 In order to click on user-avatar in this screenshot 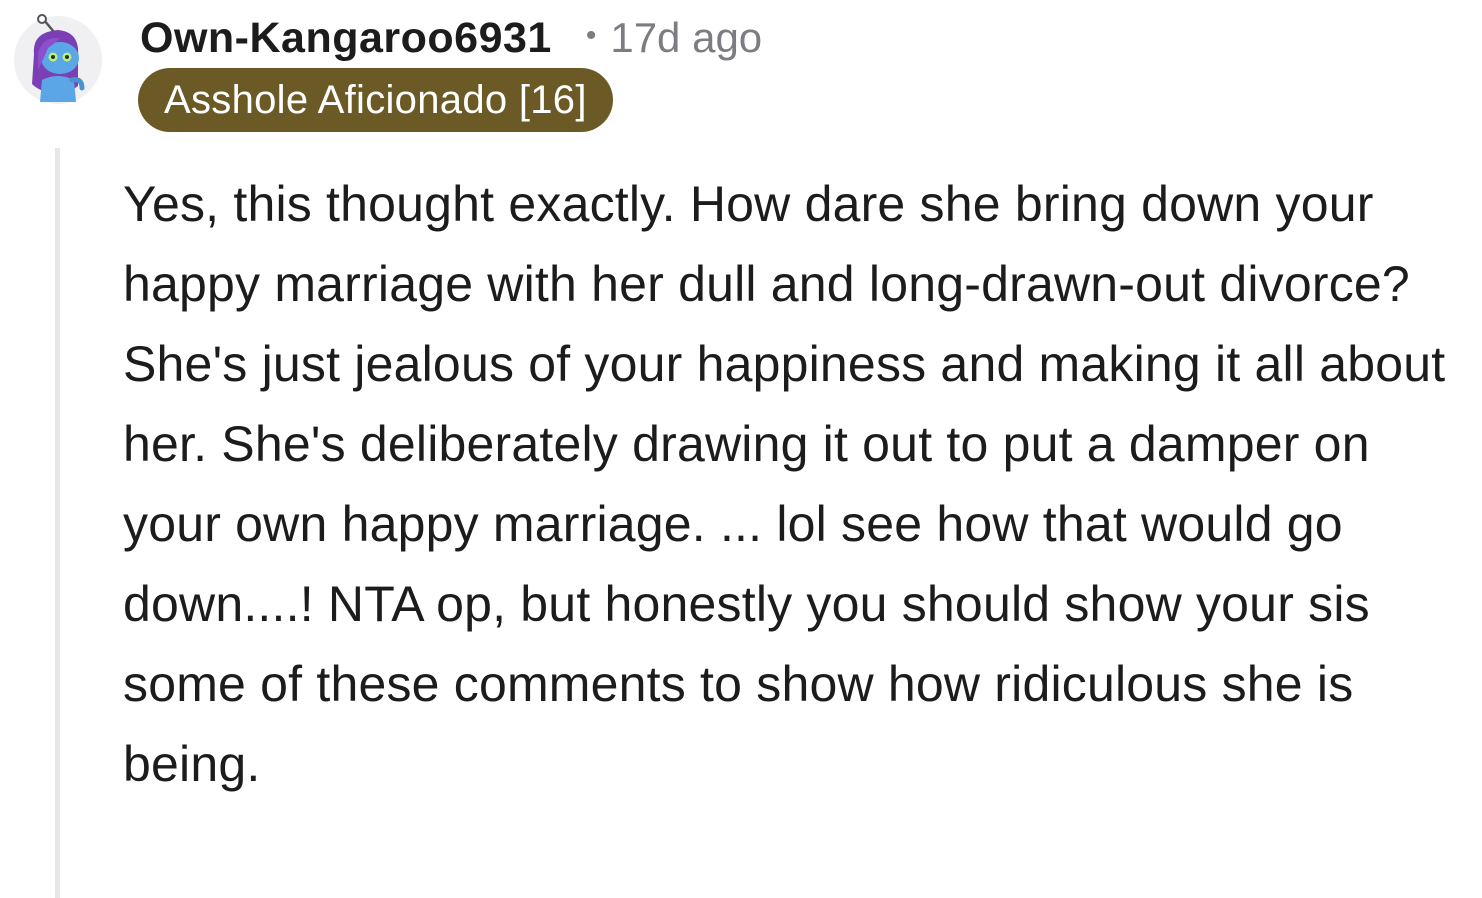, I will do `click(58, 59)`.